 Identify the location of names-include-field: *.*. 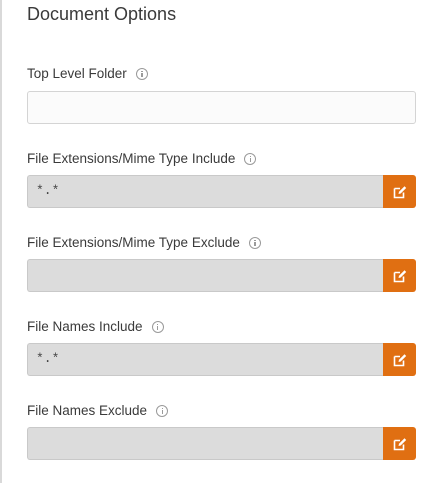
(221, 359).